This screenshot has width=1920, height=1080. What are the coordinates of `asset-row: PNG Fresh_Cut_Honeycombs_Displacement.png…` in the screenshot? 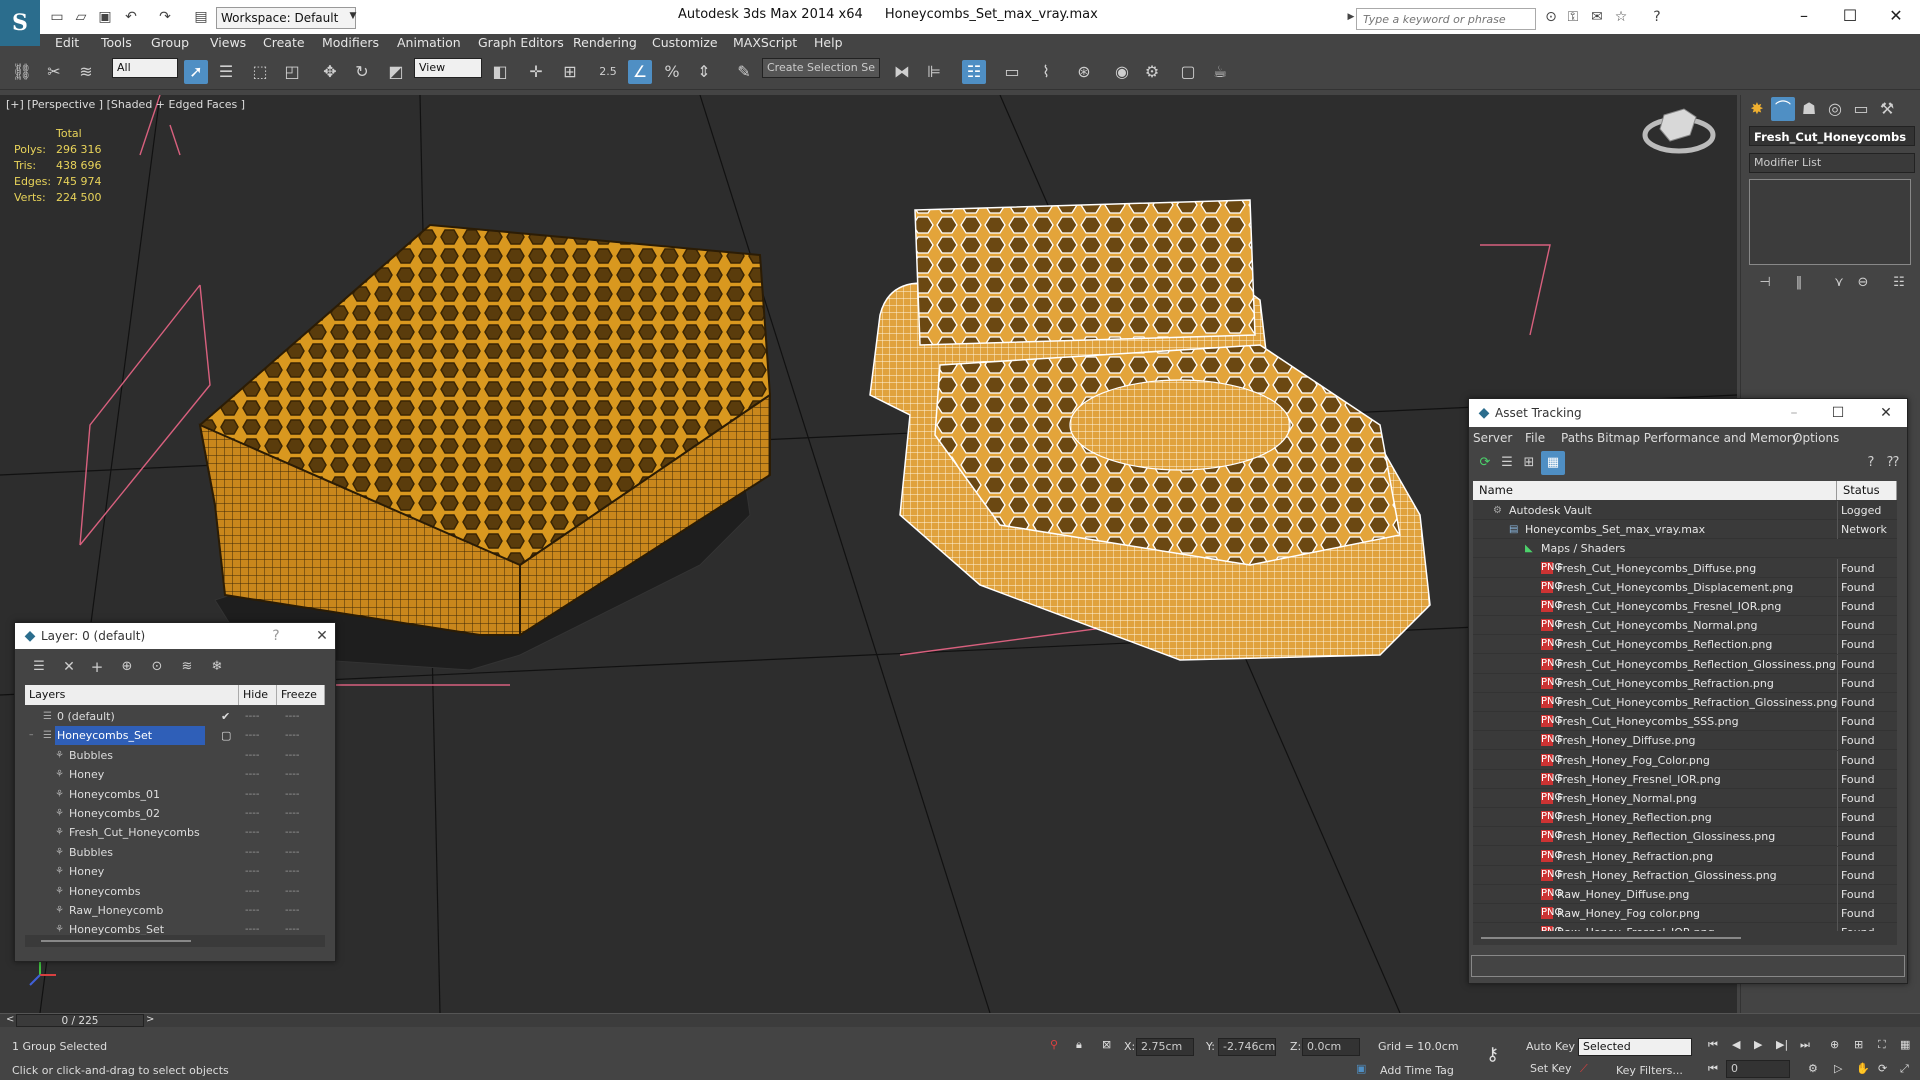 It's located at (1685, 587).